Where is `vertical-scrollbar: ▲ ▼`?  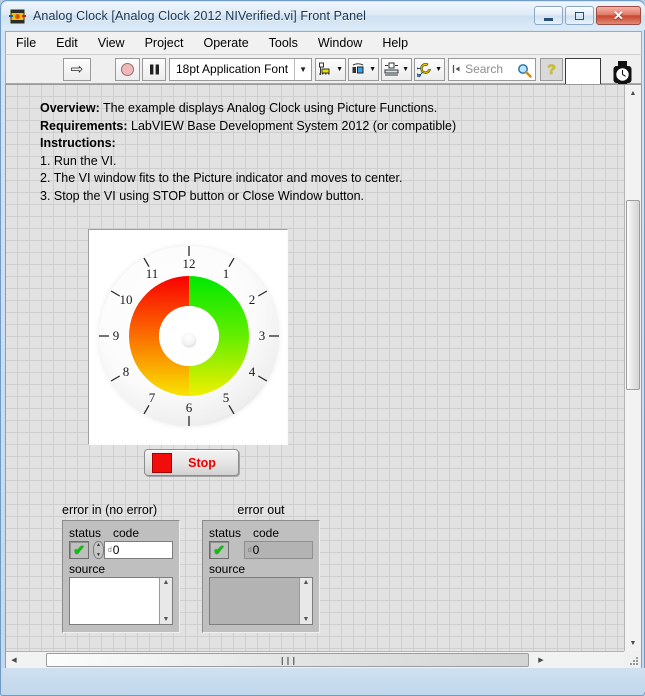
vertical-scrollbar: ▲ ▼ is located at coordinates (632, 368).